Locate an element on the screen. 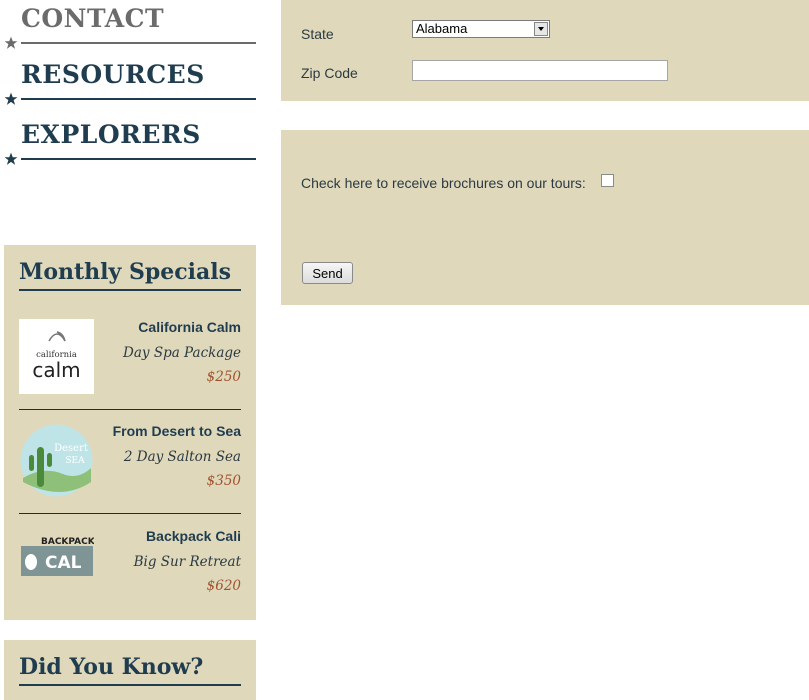  state-select-value: Alabama is located at coordinates (442, 28).